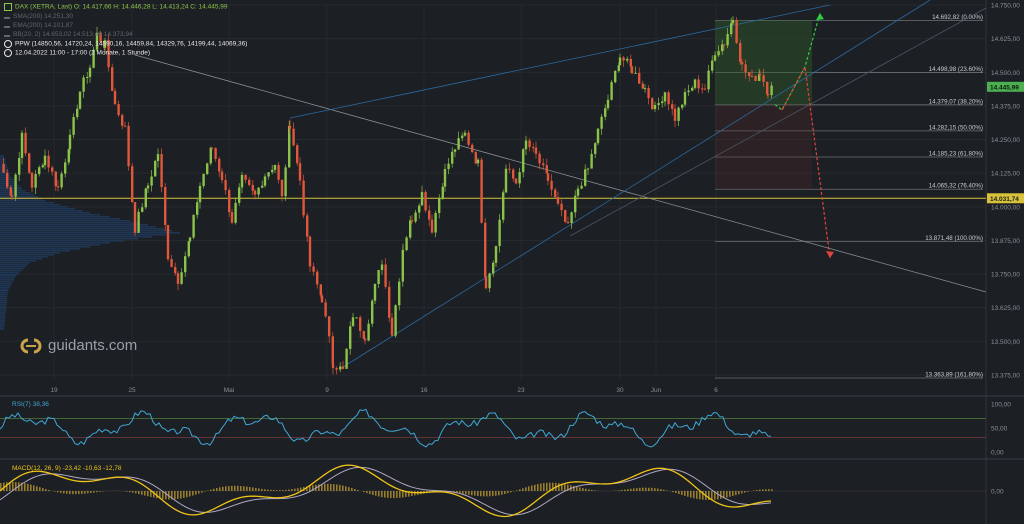 This screenshot has width=1024, height=524. What do you see at coordinates (68, 34) in the screenshot?
I see `bb-line: BB(20, 2) 14.653,02 14.513,49 14.373,94` at bounding box center [68, 34].